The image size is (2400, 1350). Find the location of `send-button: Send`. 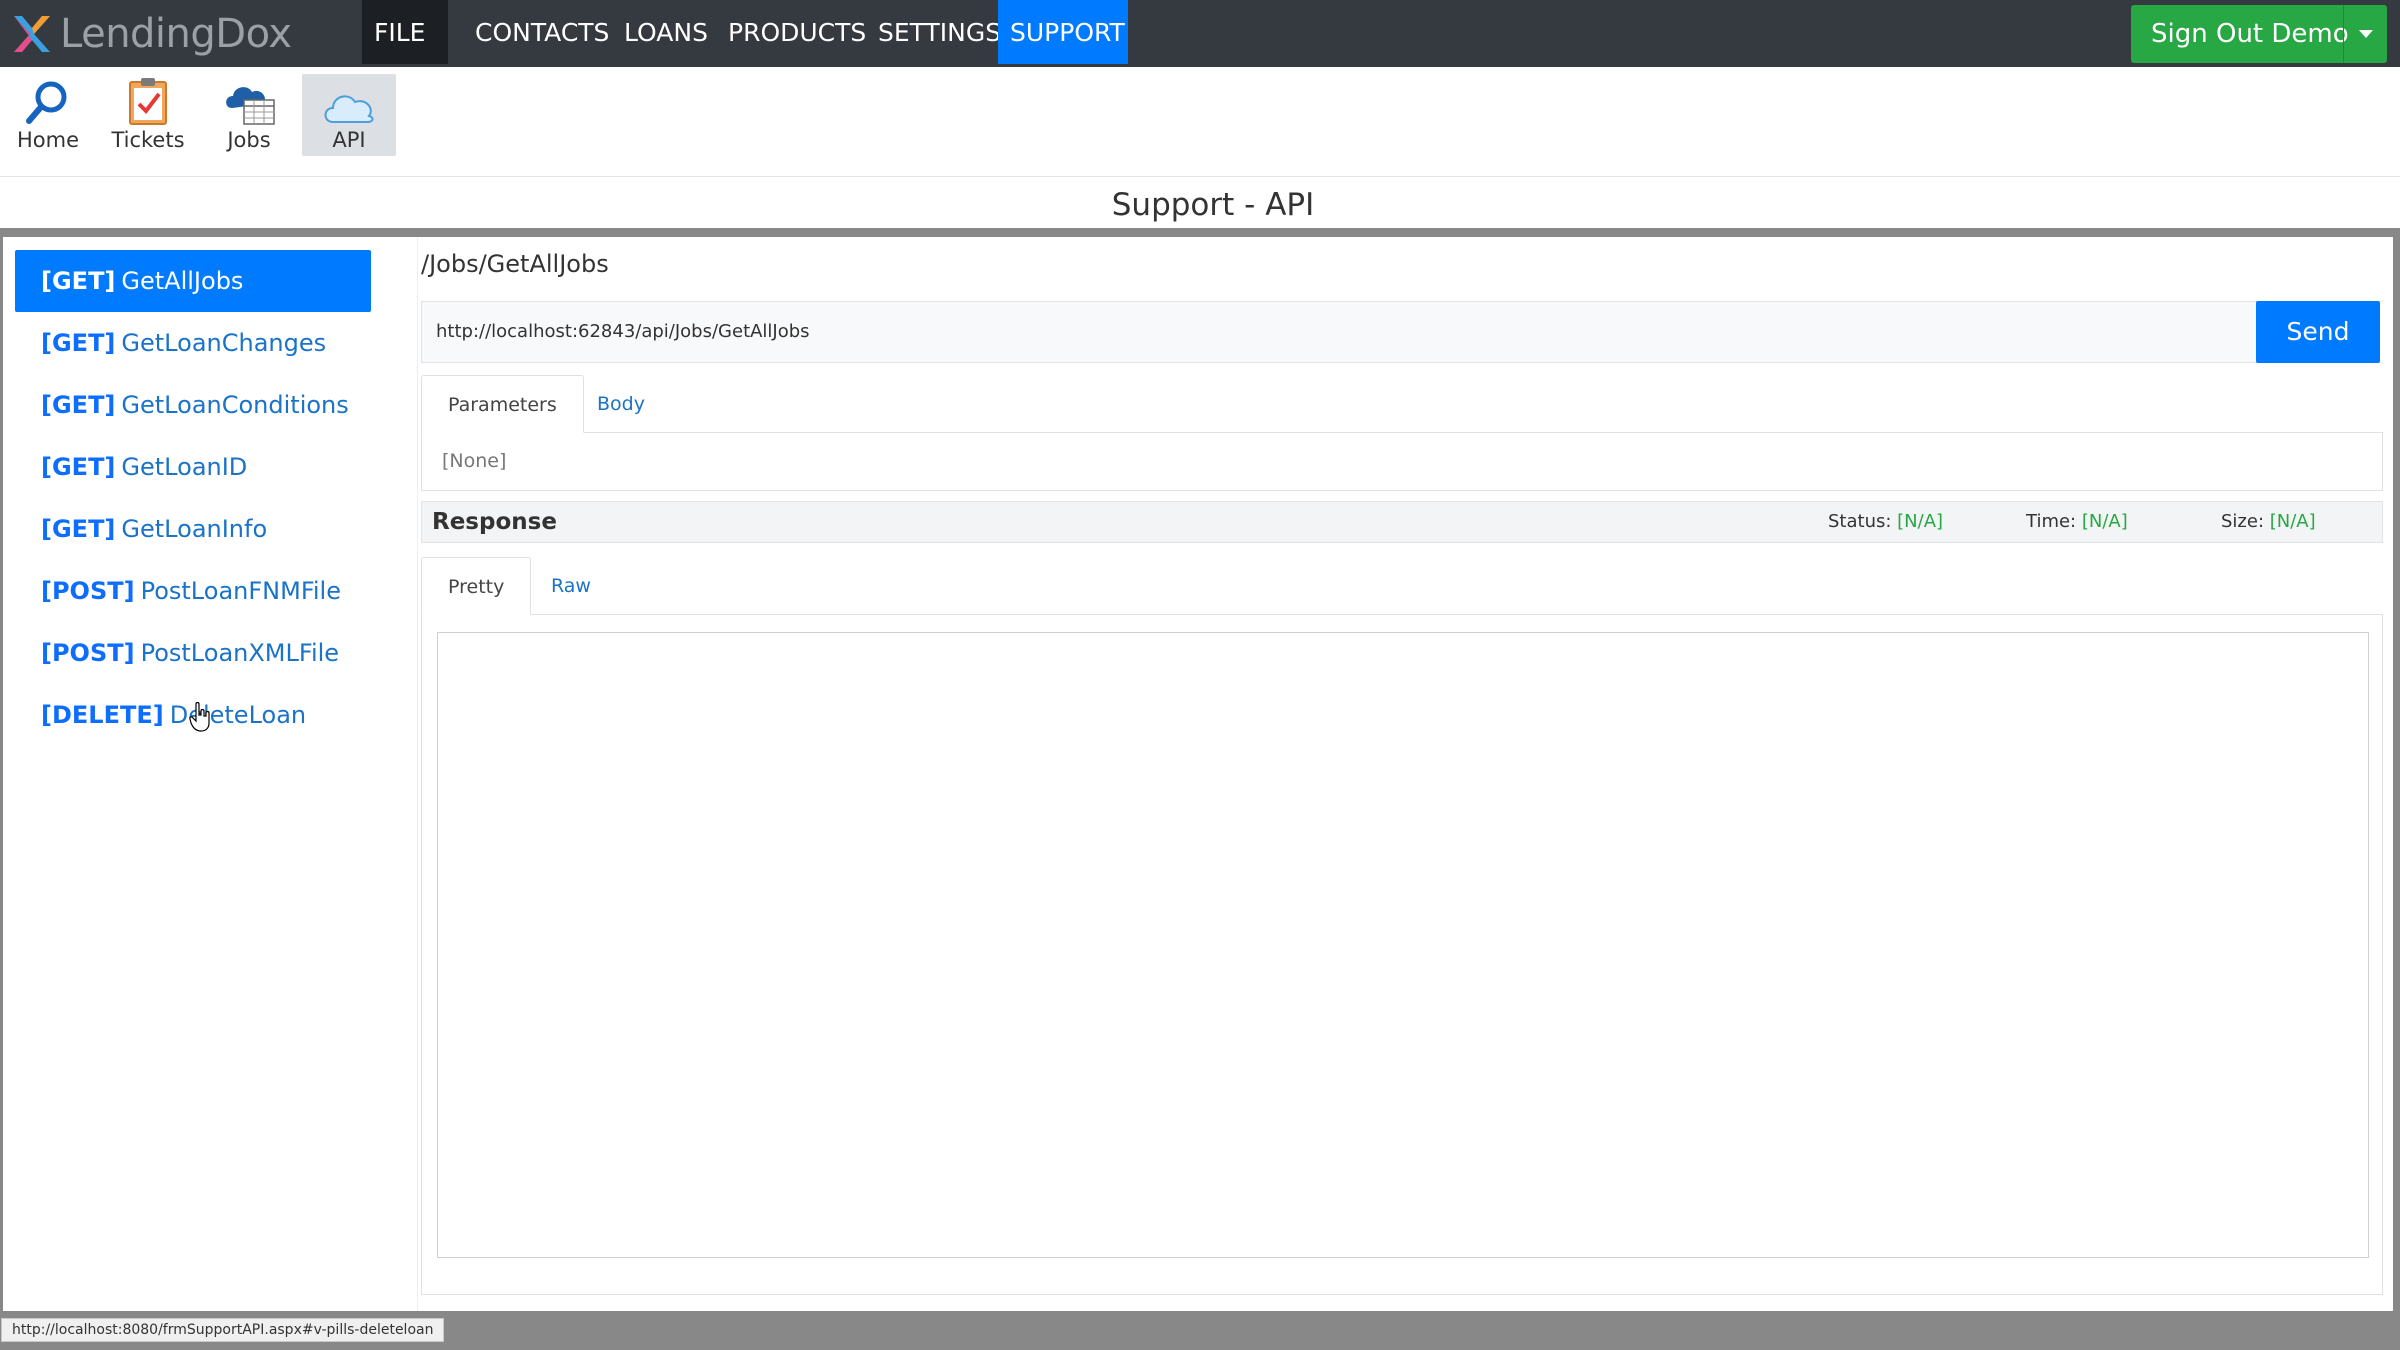

send-button: Send is located at coordinates (2318, 332).